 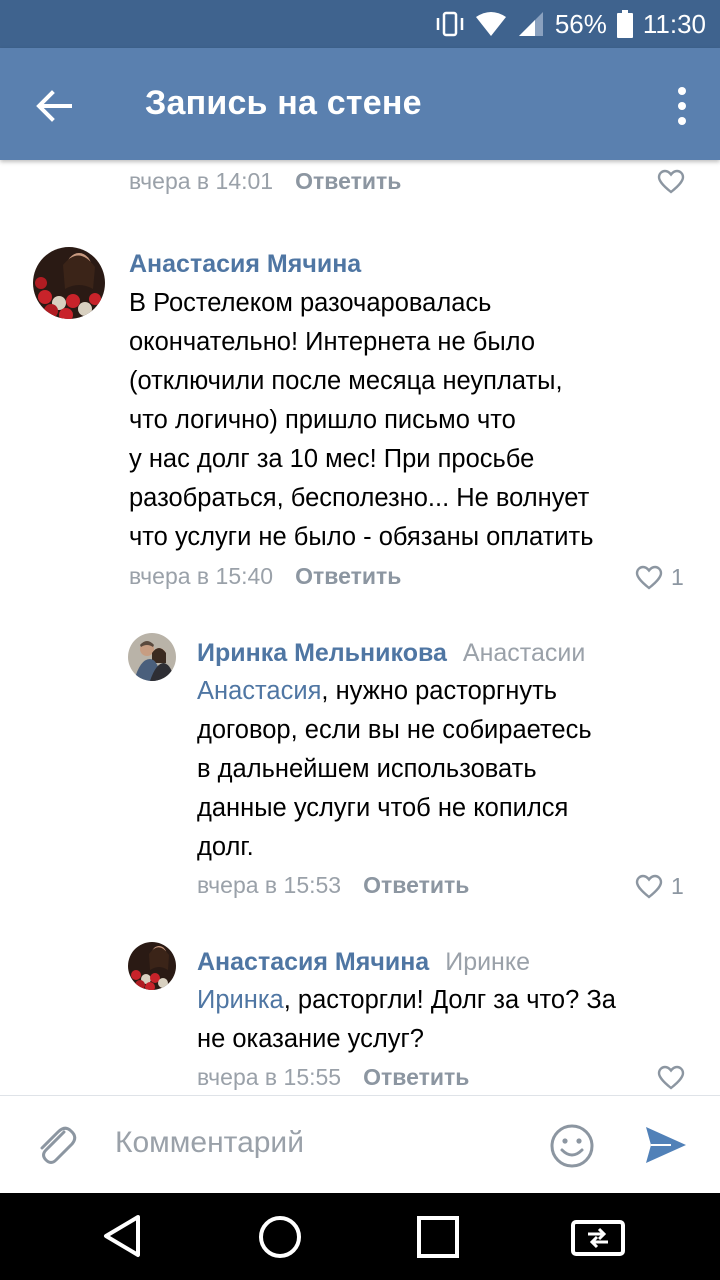 What do you see at coordinates (240, 1000) in the screenshot?
I see `mention-link: Иринка` at bounding box center [240, 1000].